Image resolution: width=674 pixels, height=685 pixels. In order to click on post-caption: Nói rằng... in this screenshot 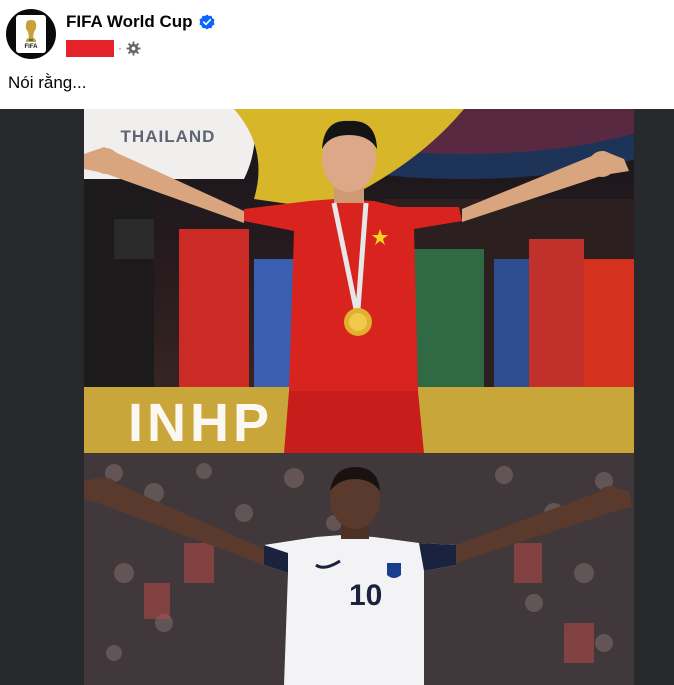, I will do `click(47, 82)`.